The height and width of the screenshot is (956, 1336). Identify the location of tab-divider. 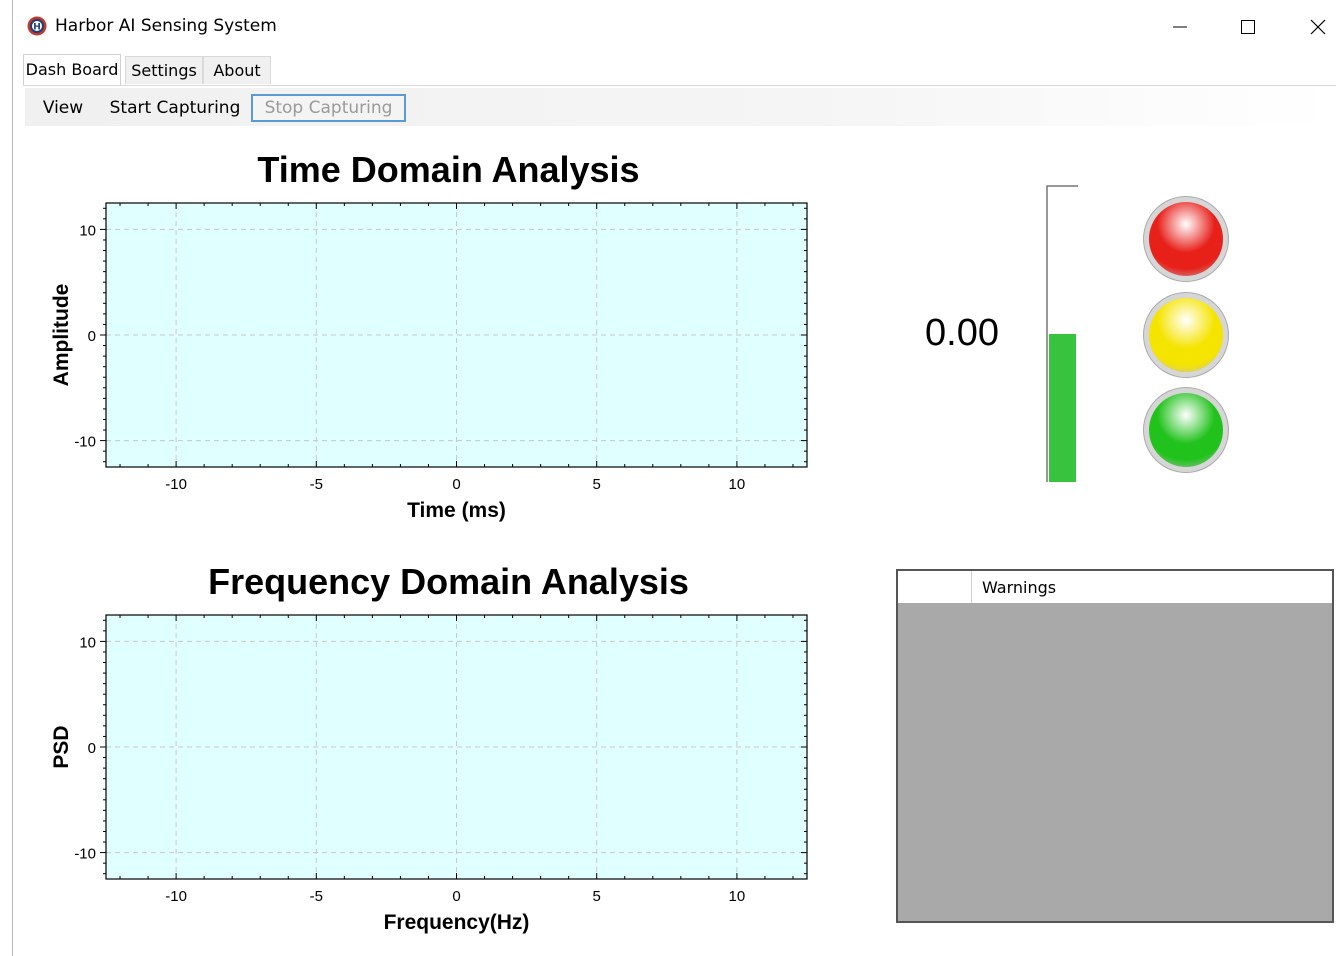
(679, 85).